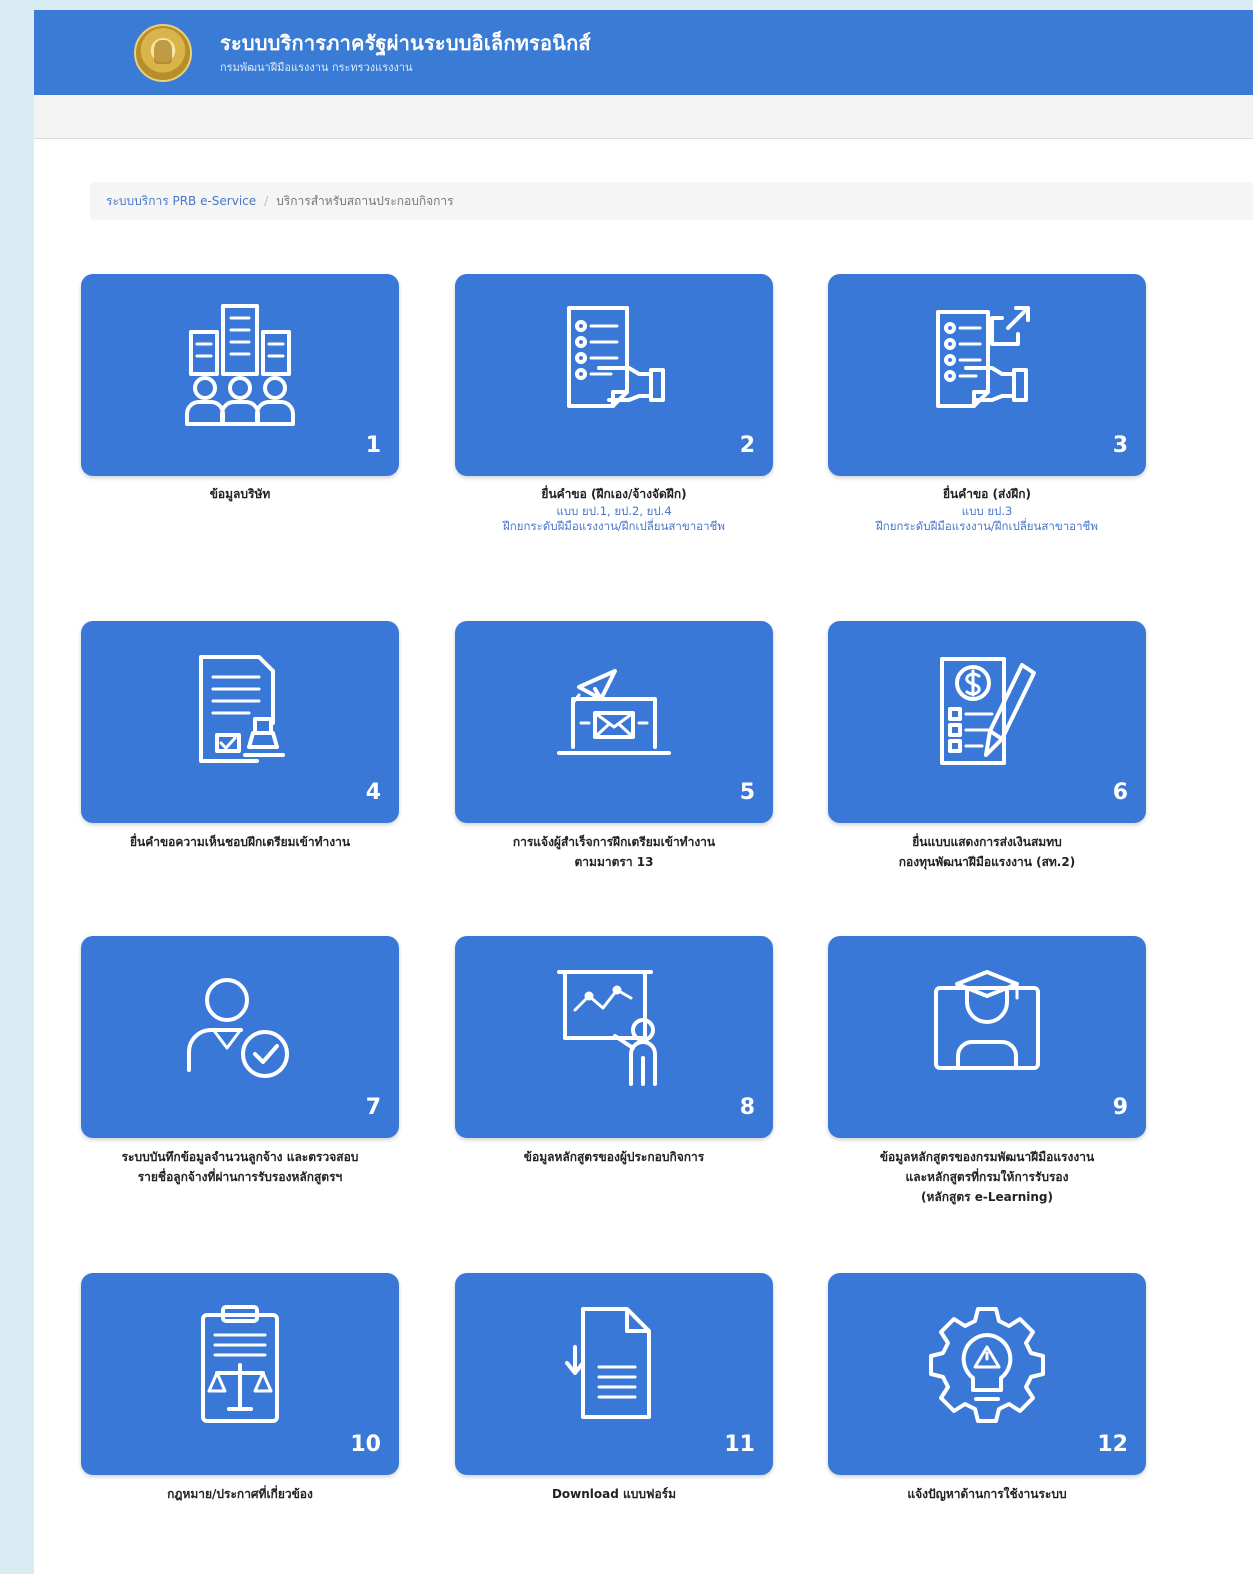 The image size is (1253, 1574). Describe the element at coordinates (987, 1197) in the screenshot. I see `tile-label-line3: (หลักสูตร e-Learning)` at that location.